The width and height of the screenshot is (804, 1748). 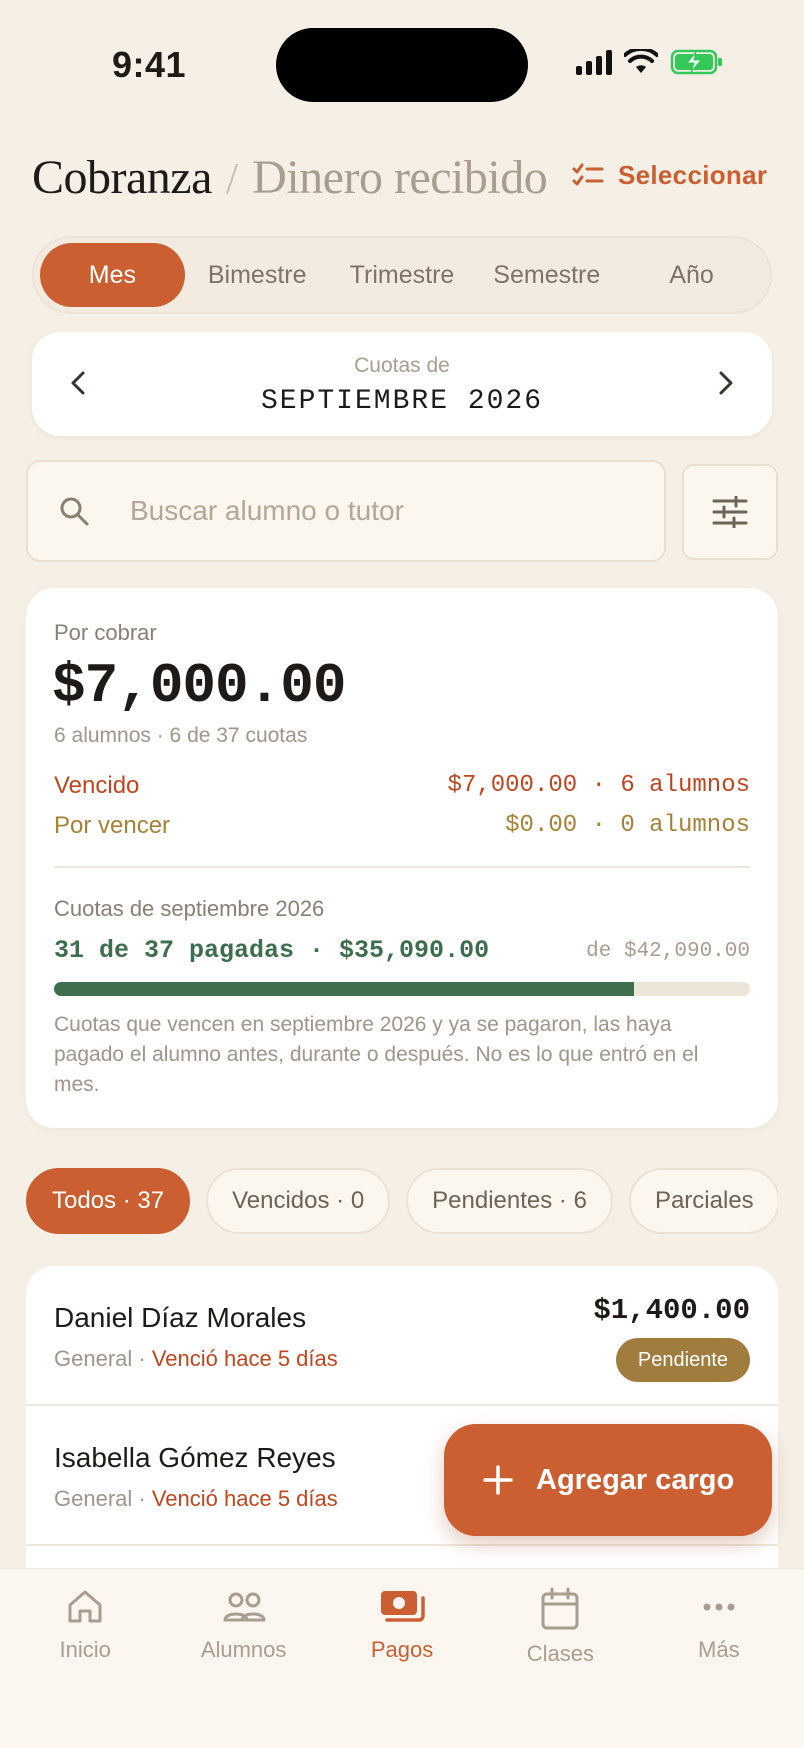 I want to click on tab-pagos: Pagos, so click(x=402, y=1667).